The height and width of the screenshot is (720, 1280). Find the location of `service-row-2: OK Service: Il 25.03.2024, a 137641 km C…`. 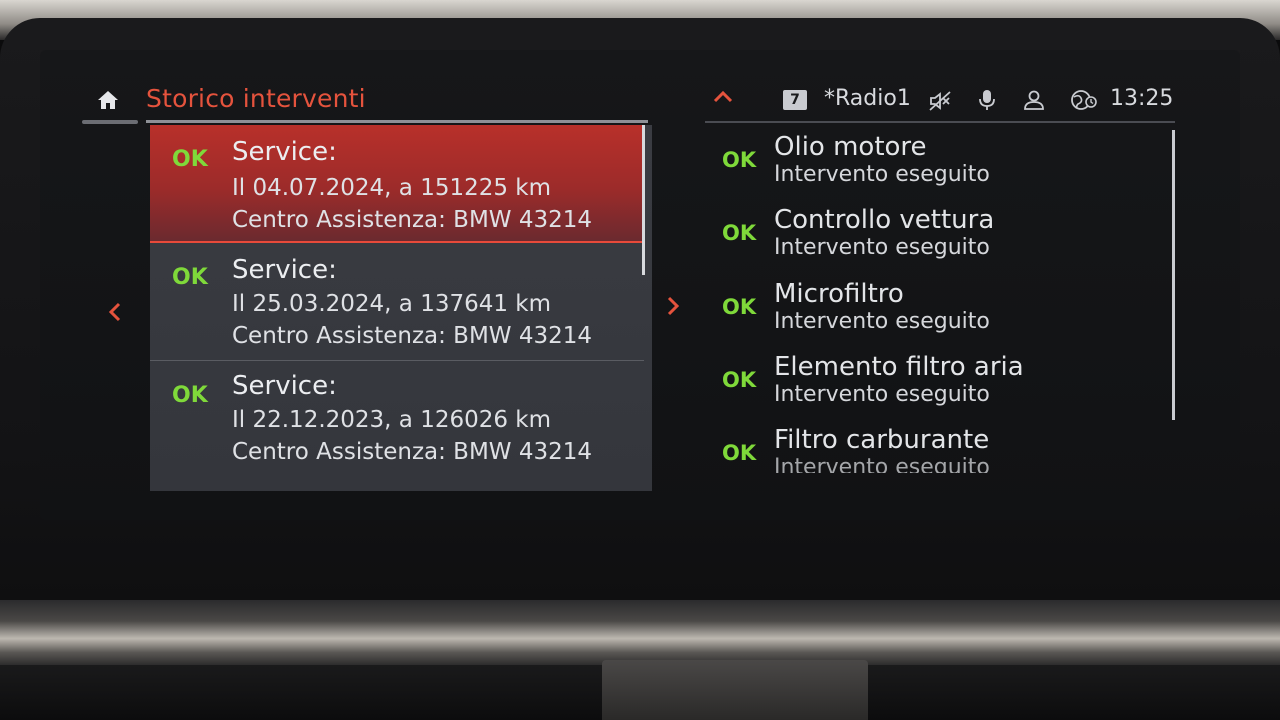

service-row-2: OK Service: Il 25.03.2024, a 137641 km C… is located at coordinates (397, 302).